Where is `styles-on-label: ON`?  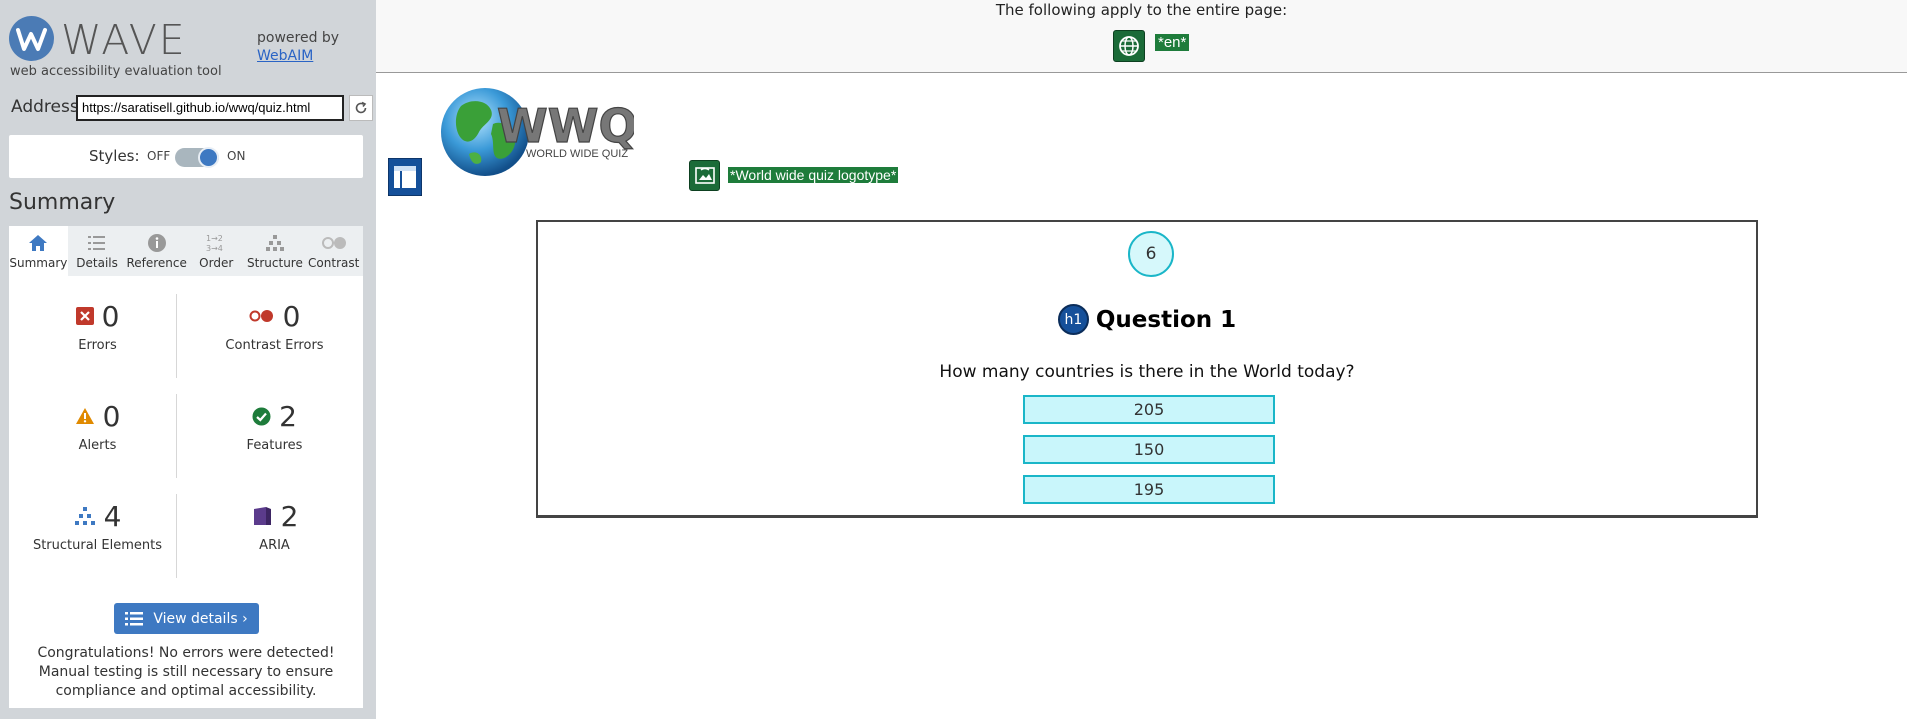
styles-on-label: ON is located at coordinates (236, 156).